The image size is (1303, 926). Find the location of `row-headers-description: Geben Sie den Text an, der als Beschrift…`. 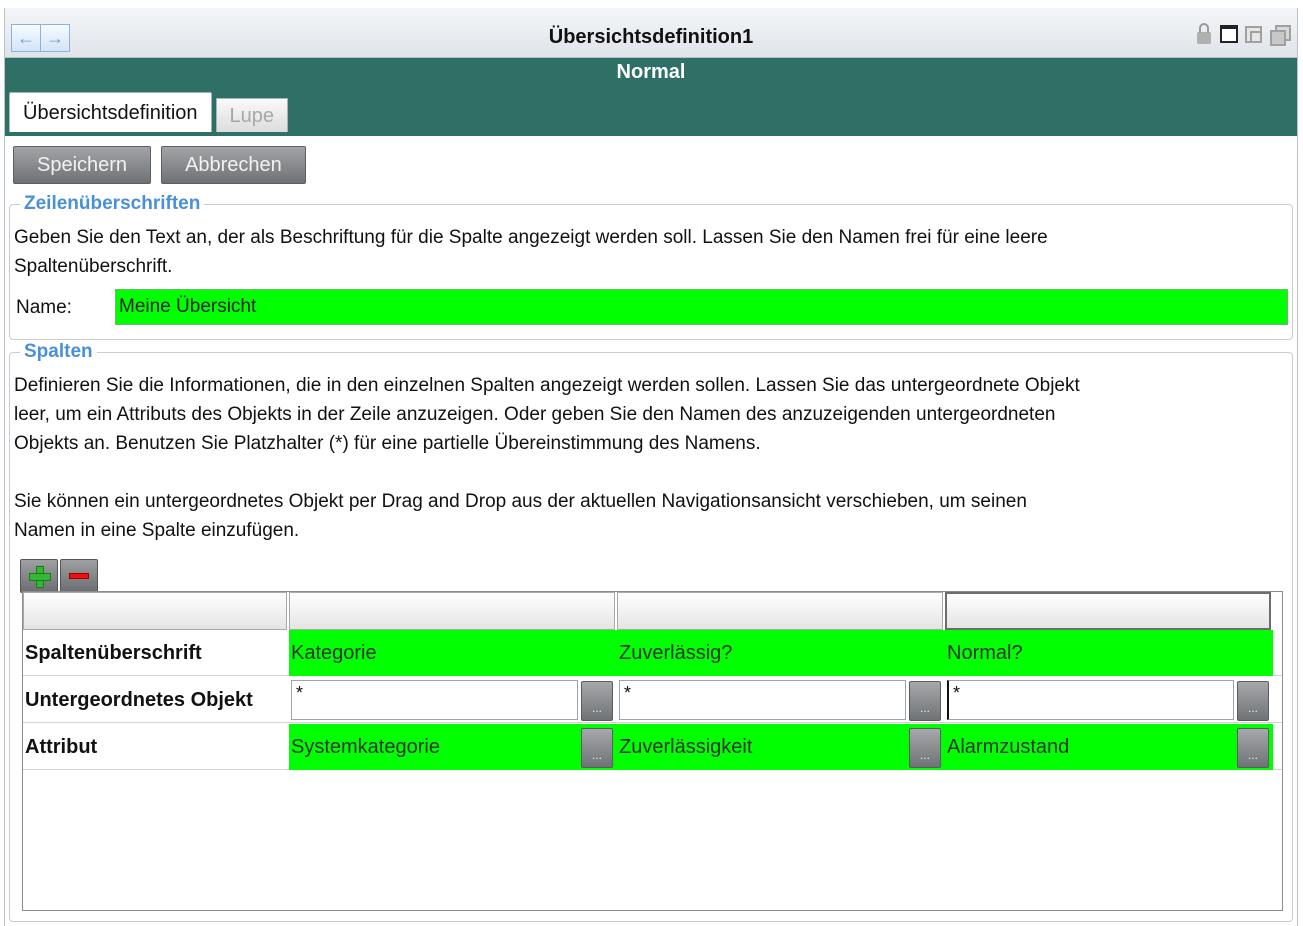

row-headers-description: Geben Sie den Text an, der als Beschrift… is located at coordinates (531, 252).